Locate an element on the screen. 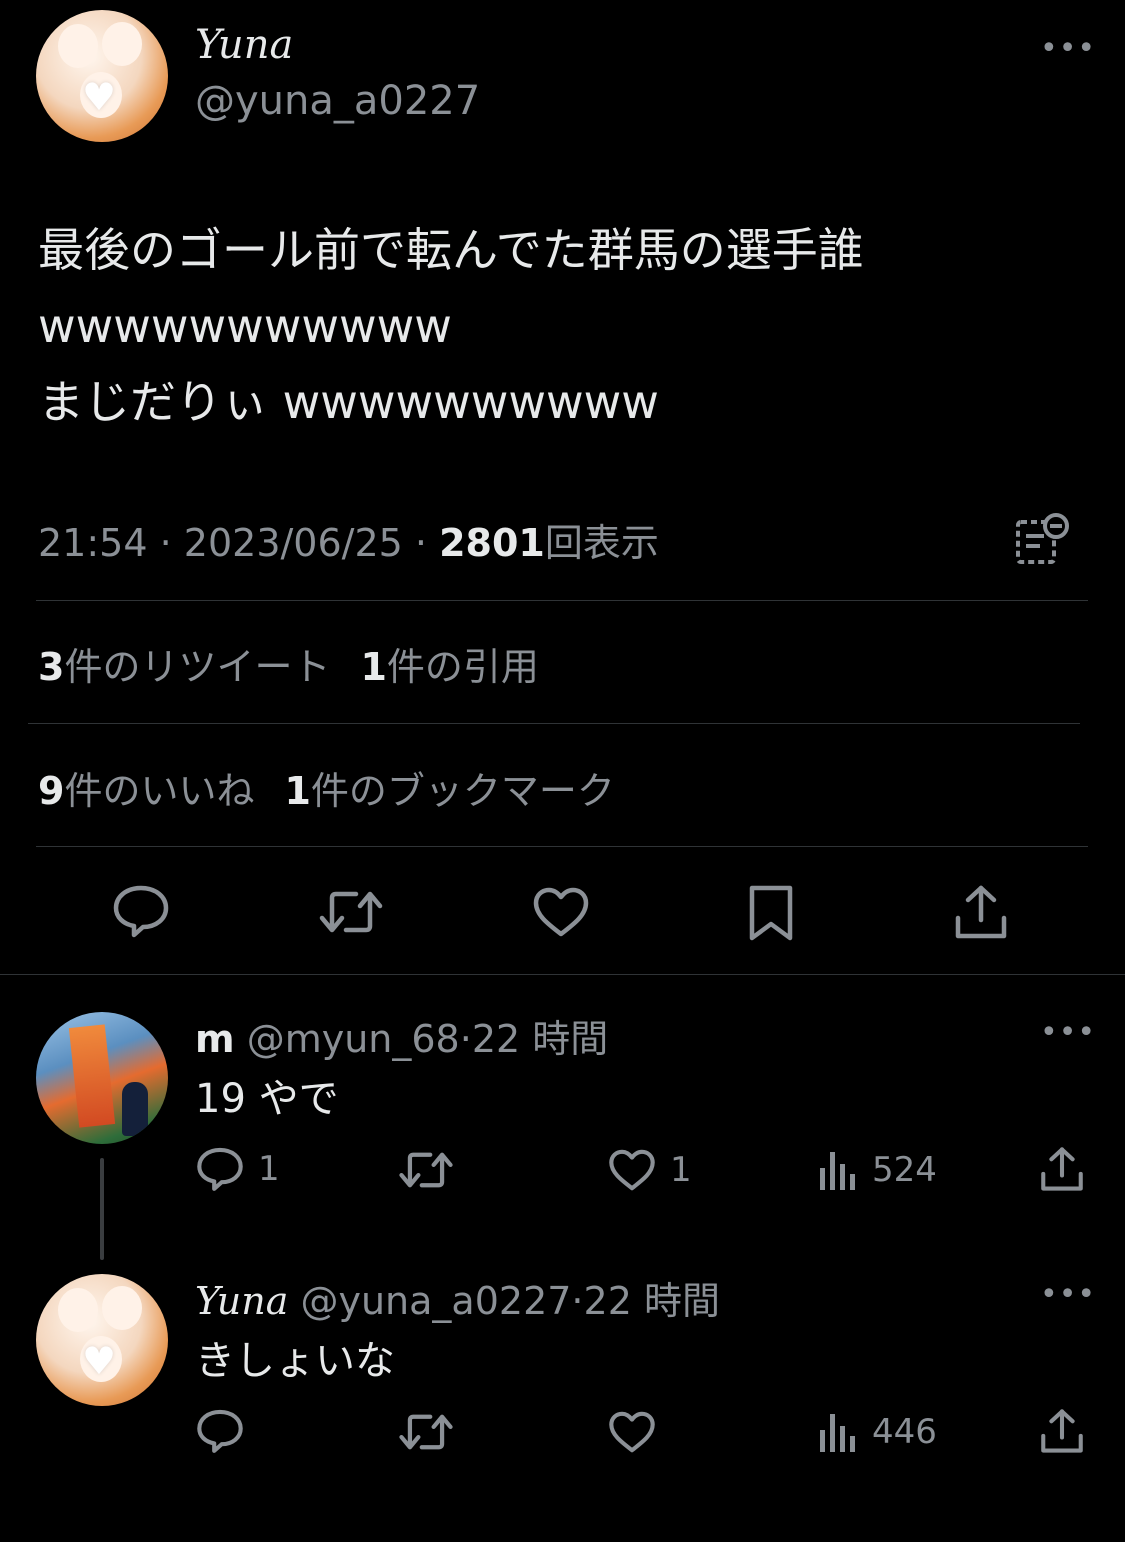 The image size is (1125, 1542). reply-header: m @myun_68·22 時間 is located at coordinates (401, 1035).